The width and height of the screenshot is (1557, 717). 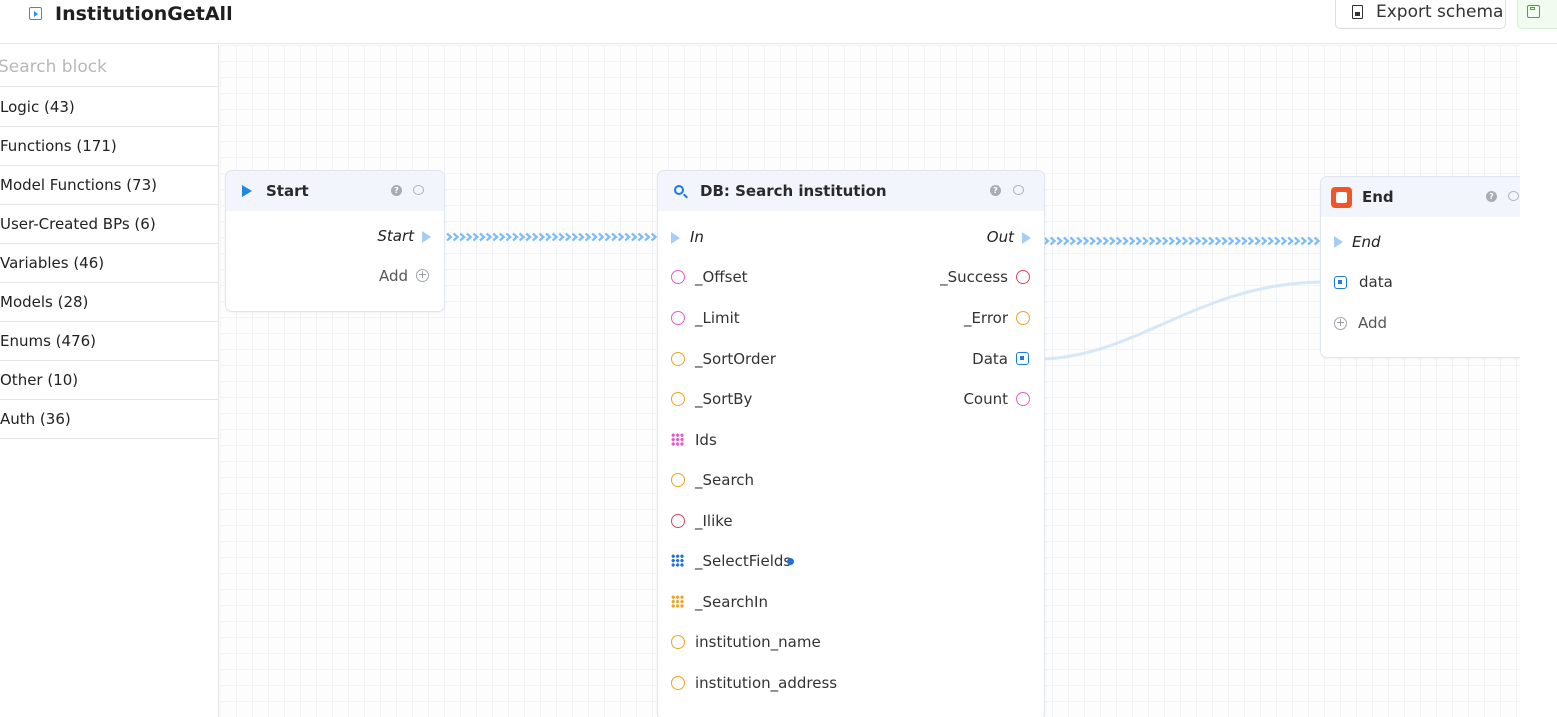 I want to click on input-pin-sortorder, so click(x=678, y=359).